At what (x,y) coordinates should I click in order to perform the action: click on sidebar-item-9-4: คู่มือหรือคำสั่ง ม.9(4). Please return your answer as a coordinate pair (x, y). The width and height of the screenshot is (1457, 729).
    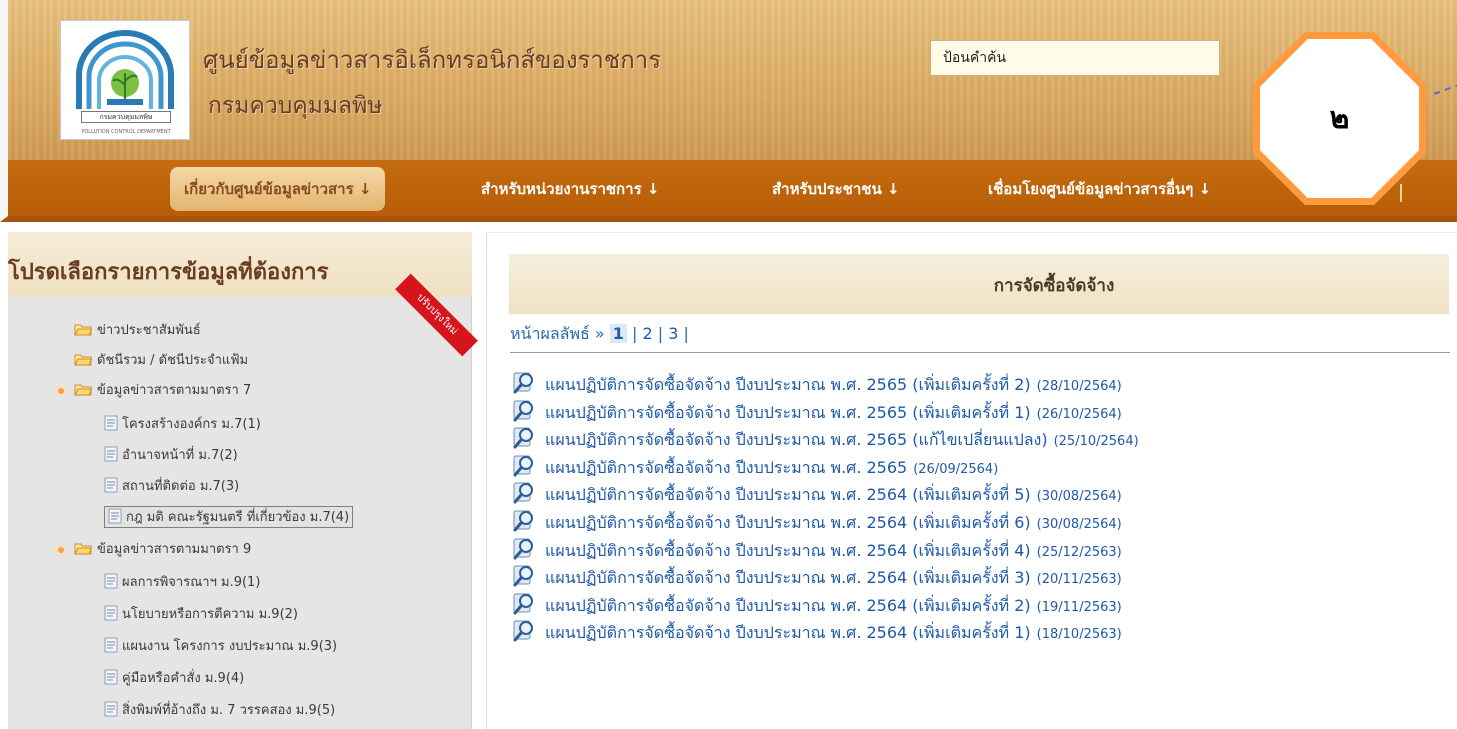
    Looking at the image, I should click on (174, 679).